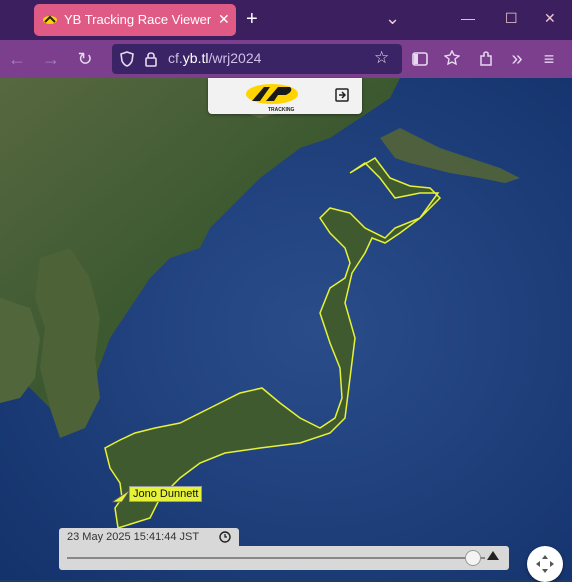 The width and height of the screenshot is (572, 582). What do you see at coordinates (473, 558) in the screenshot?
I see `timeline-thumb` at bounding box center [473, 558].